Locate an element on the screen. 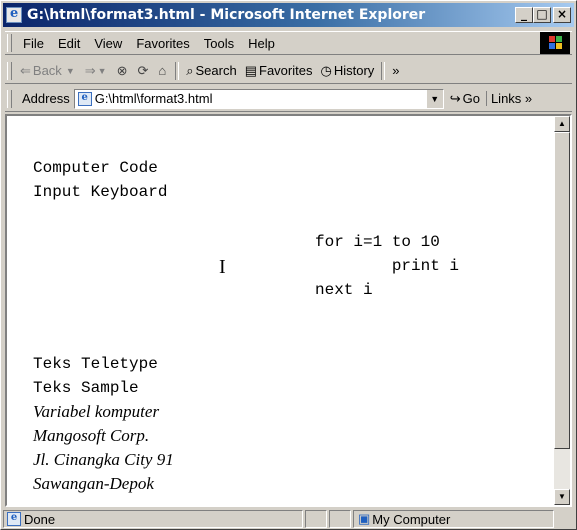 The image size is (577, 530). search-button: ⌕ Search is located at coordinates (211, 71).